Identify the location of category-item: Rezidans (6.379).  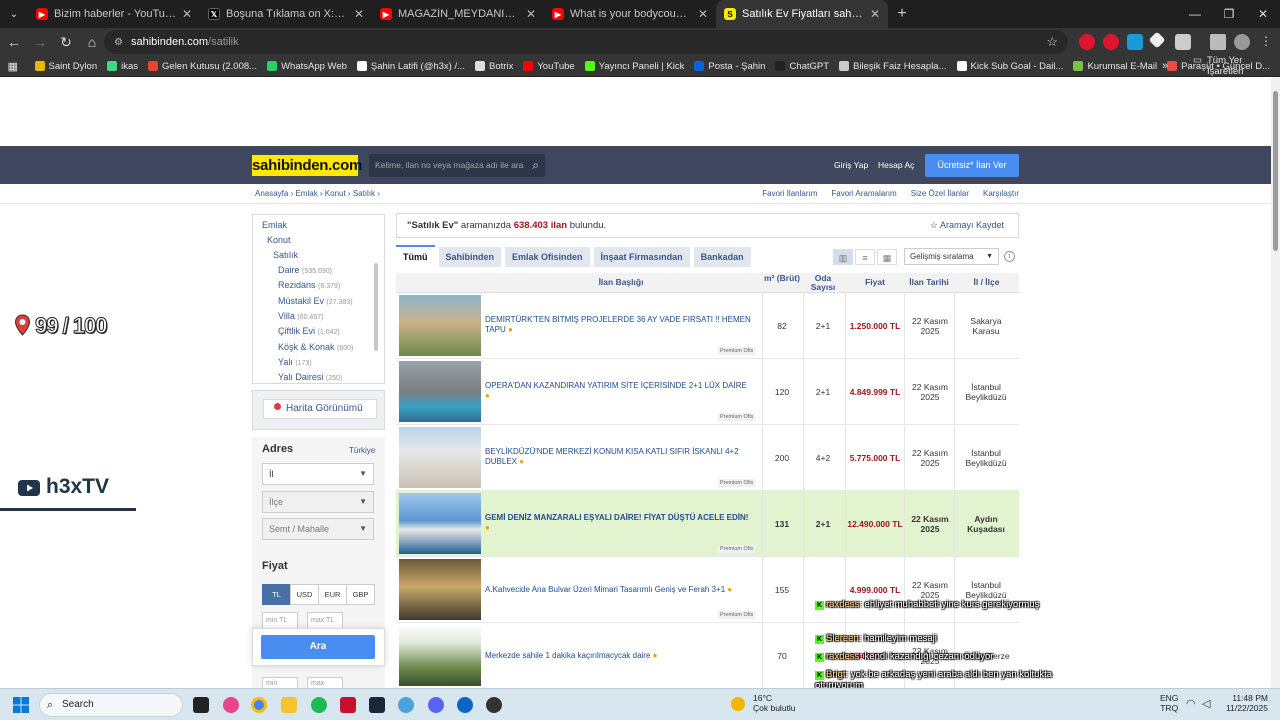
(309, 285).